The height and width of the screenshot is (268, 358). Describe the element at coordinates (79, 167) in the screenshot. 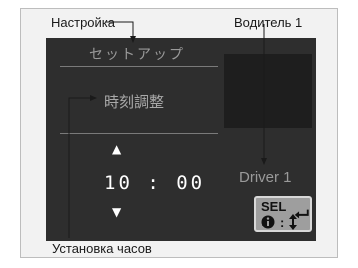

I see `leader-clock-setup` at that location.